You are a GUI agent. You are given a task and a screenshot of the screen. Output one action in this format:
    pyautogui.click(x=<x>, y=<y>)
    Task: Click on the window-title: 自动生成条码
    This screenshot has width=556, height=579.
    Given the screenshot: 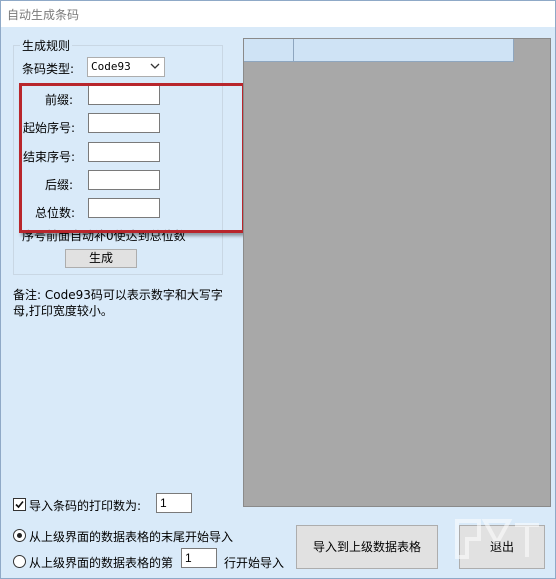 What is the action you would take?
    pyautogui.click(x=43, y=15)
    